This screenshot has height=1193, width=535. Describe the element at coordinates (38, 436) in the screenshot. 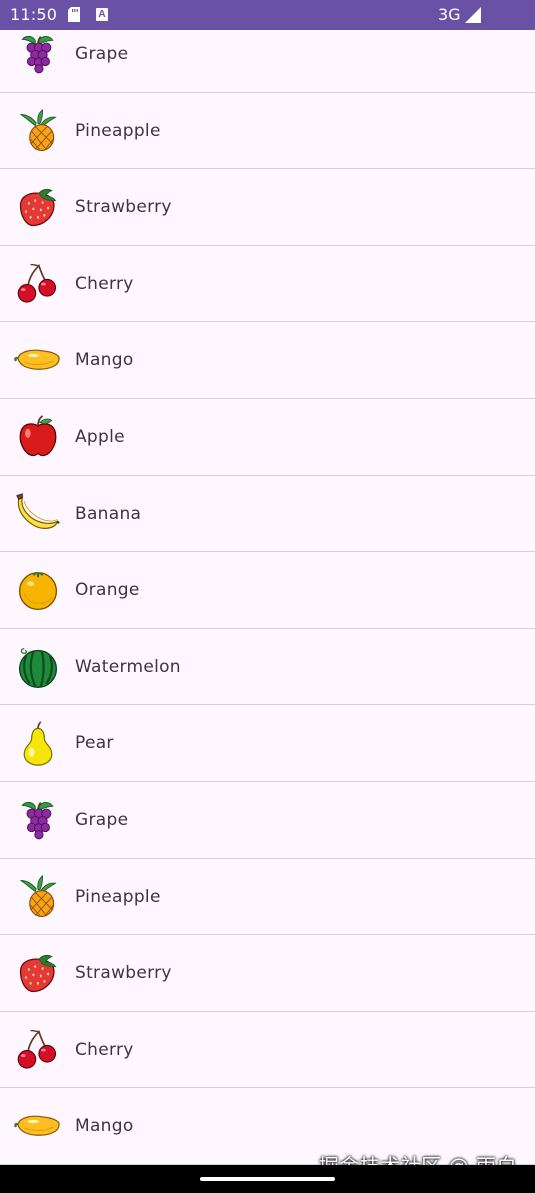

I see `apple-icon` at that location.